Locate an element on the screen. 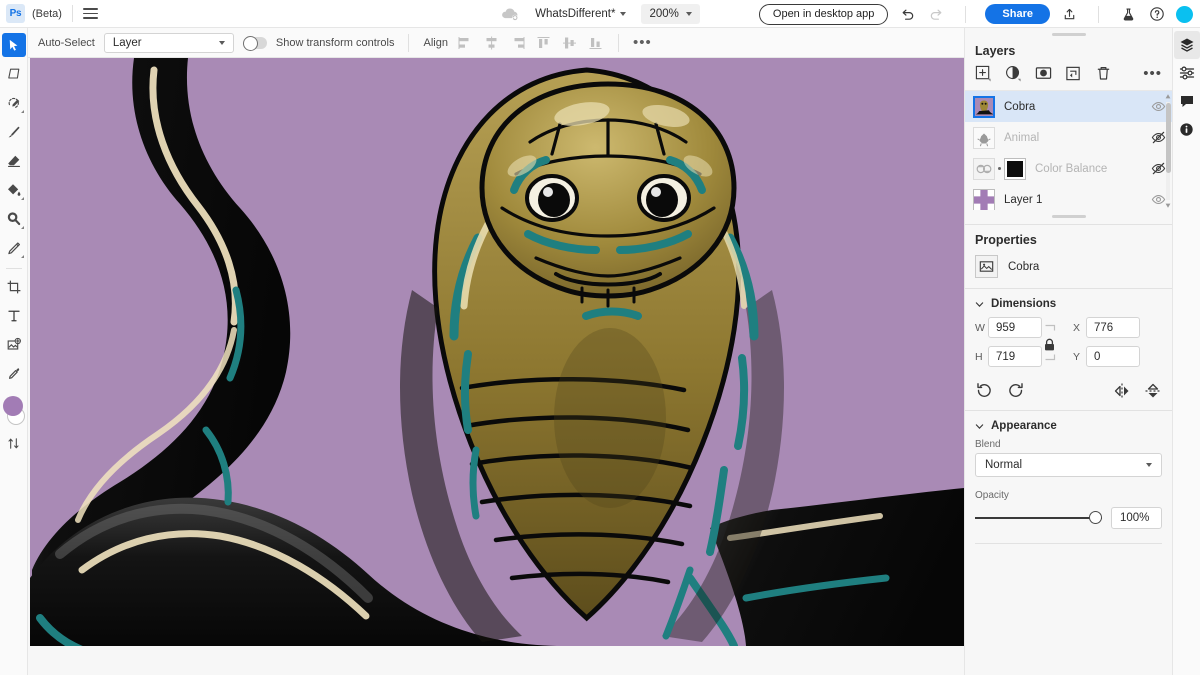 Image resolution: width=1200 pixels, height=675 pixels. open-in-desktop-app-button: Open in desktop app is located at coordinates (823, 14).